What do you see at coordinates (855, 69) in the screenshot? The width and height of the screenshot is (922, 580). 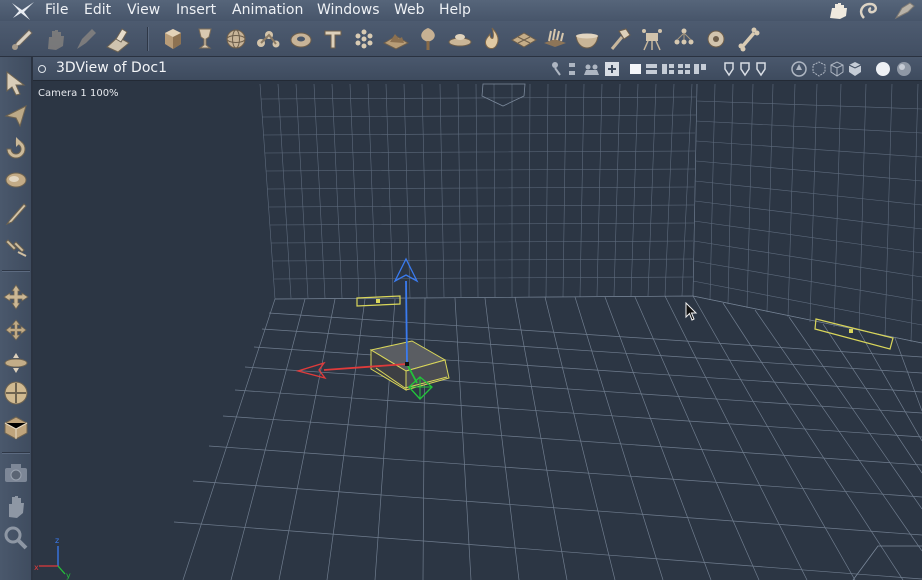 I see `shaded-cube-icon` at bounding box center [855, 69].